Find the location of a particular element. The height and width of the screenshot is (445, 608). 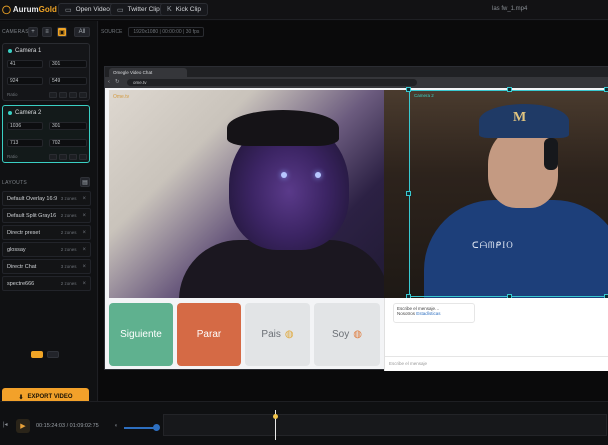

save-layout-button: ▤ is located at coordinates (85, 182).